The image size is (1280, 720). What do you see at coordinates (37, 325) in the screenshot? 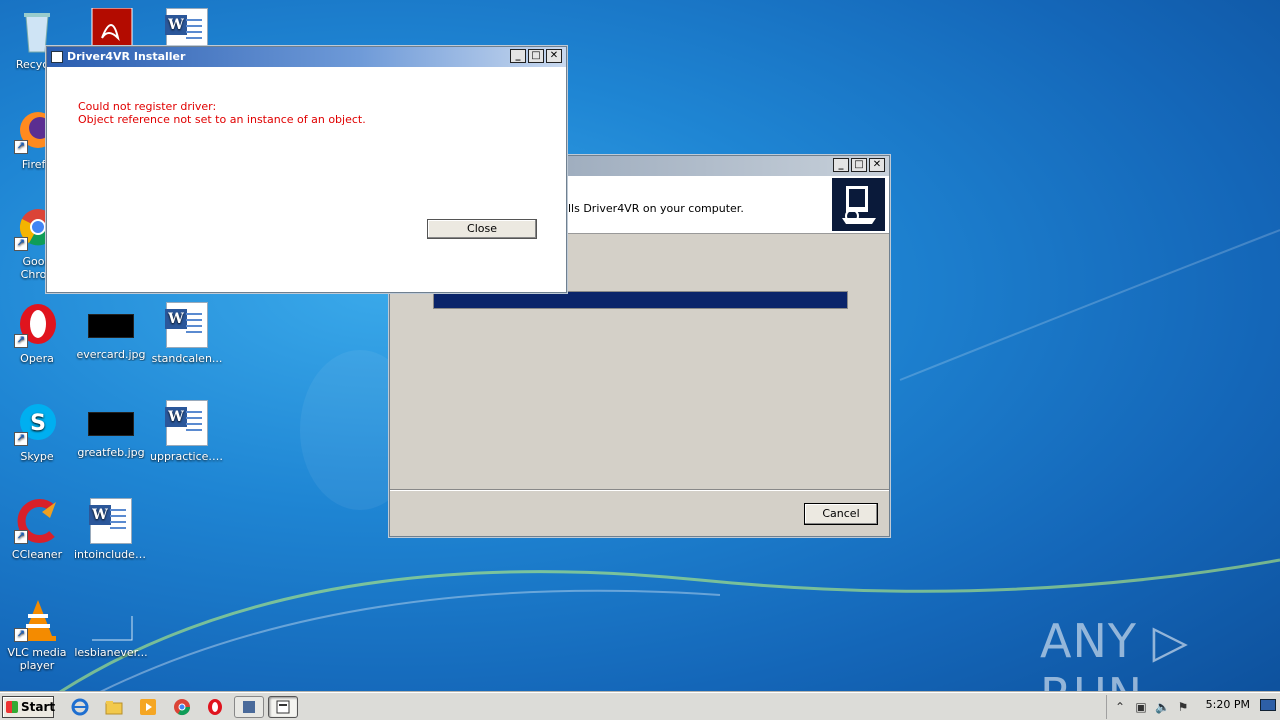
I see `opera-icon: ↗` at bounding box center [37, 325].